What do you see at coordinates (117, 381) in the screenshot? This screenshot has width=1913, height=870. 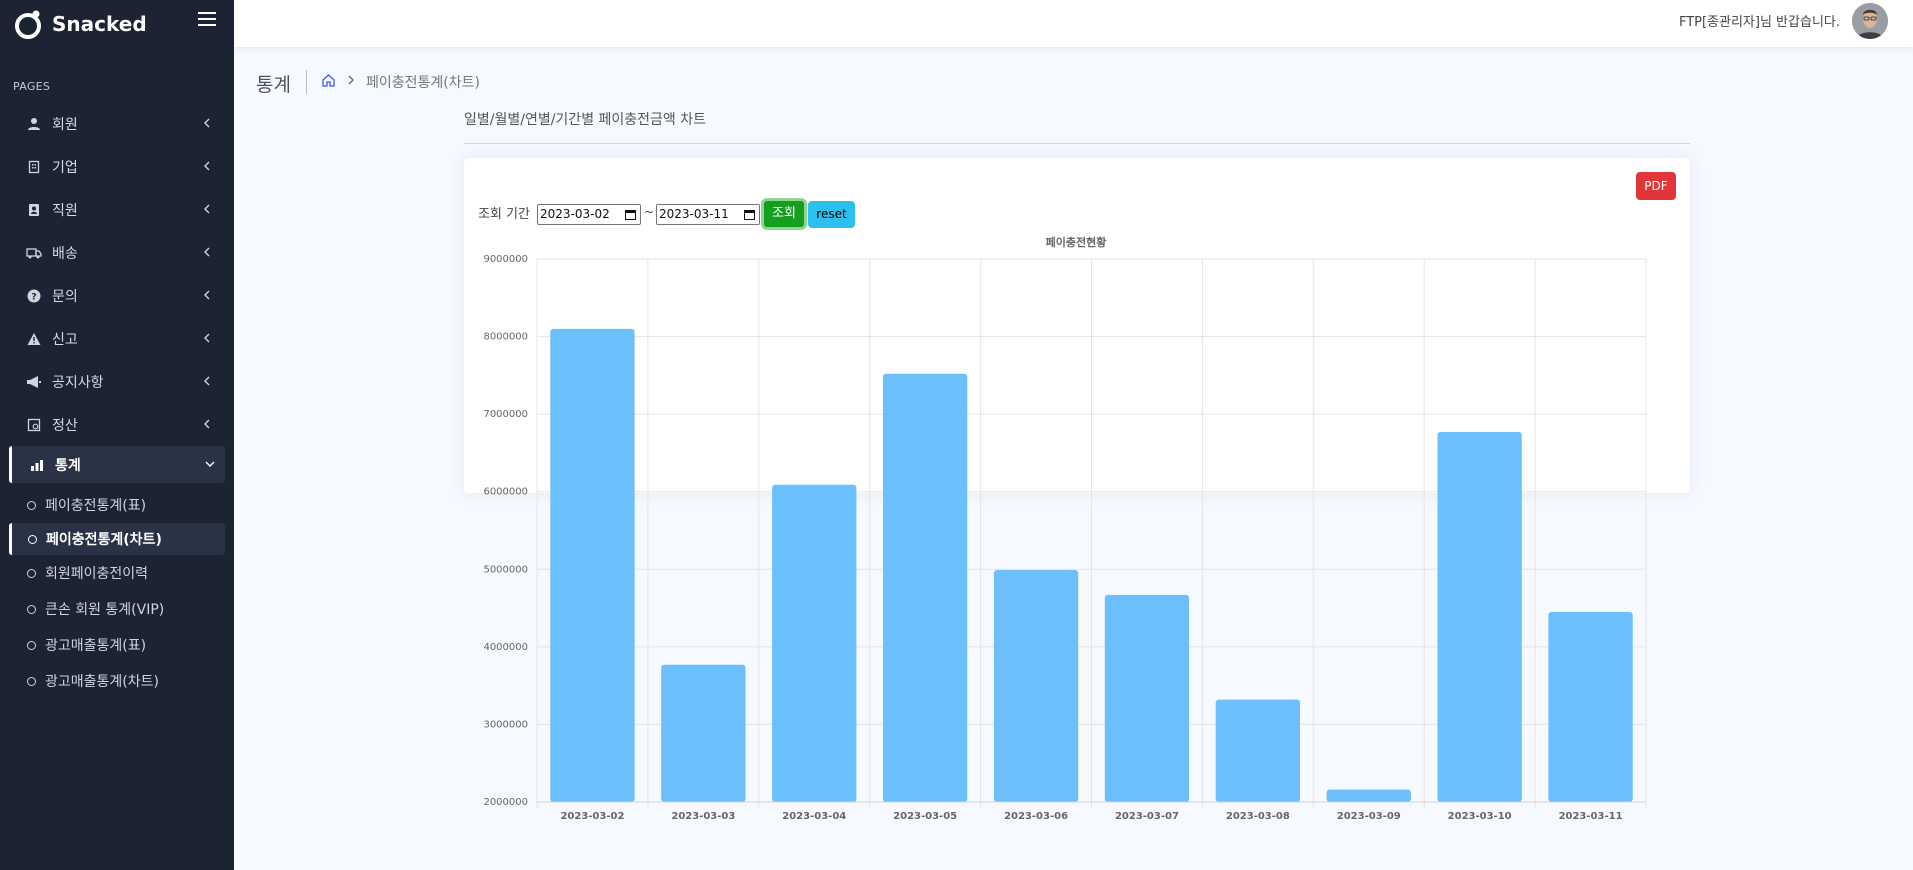 I see `sidebar-item-notice: 공지사항` at bounding box center [117, 381].